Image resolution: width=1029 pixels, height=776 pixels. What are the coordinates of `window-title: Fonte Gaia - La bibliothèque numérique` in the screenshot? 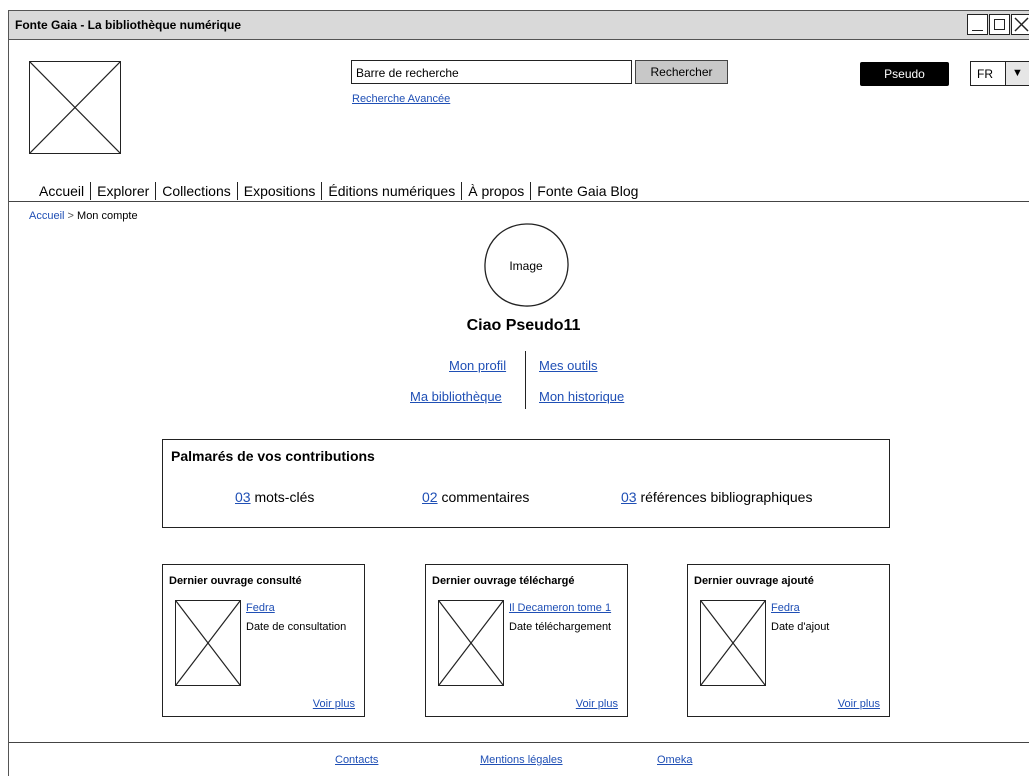 It's located at (128, 25).